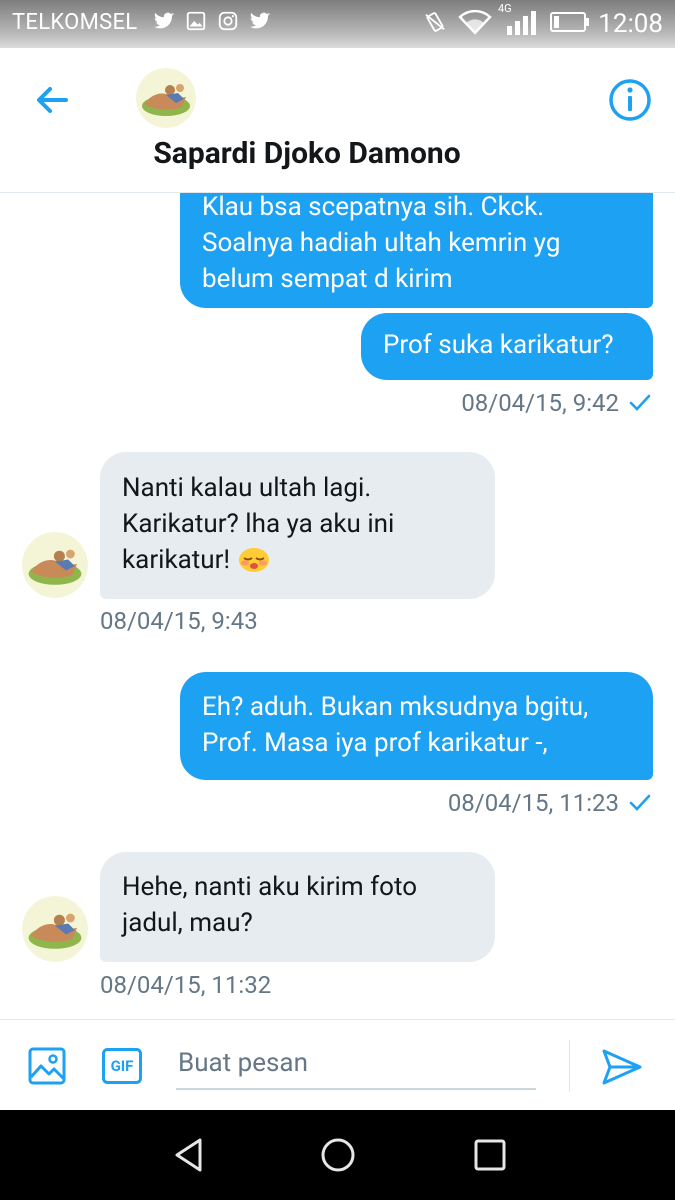 This screenshot has height=1200, width=675. Describe the element at coordinates (307, 153) in the screenshot. I see `contact-name: Sapardi Djoko Damono` at that location.